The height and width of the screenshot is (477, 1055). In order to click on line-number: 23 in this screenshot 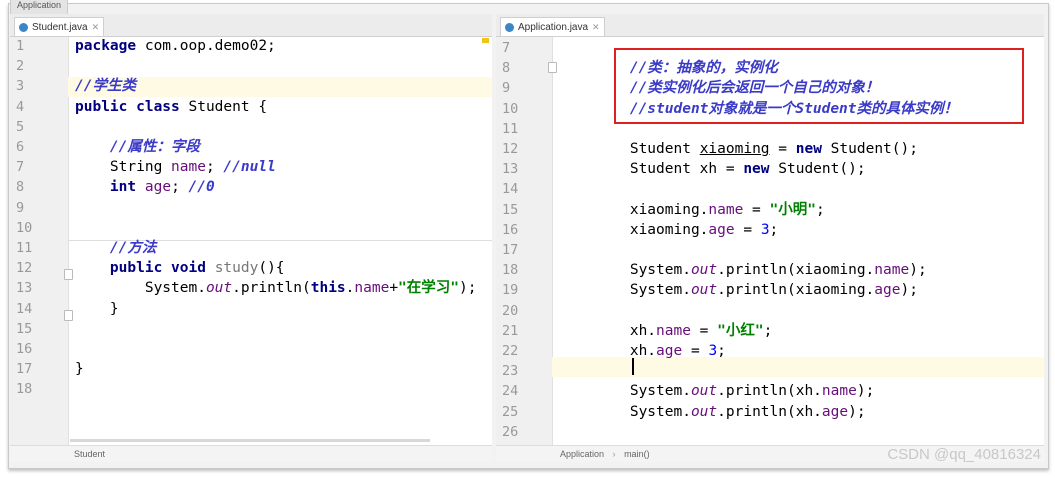, I will do `click(510, 371)`.